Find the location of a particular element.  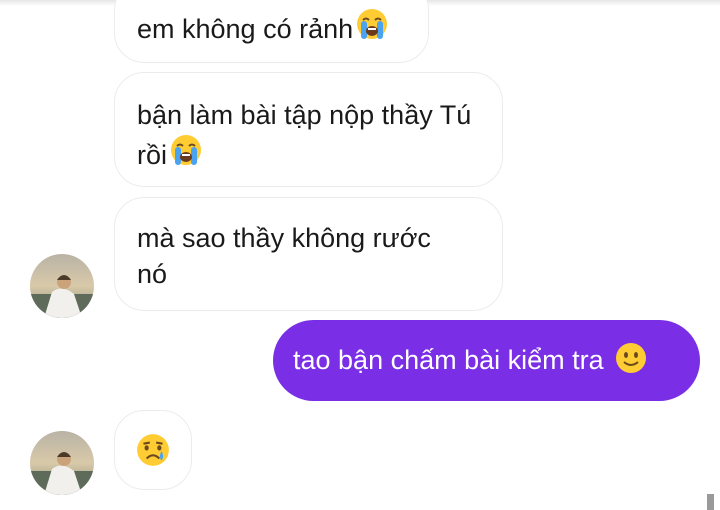

message-text: tao bận chấm bài kiểm tra is located at coordinates (448, 360).